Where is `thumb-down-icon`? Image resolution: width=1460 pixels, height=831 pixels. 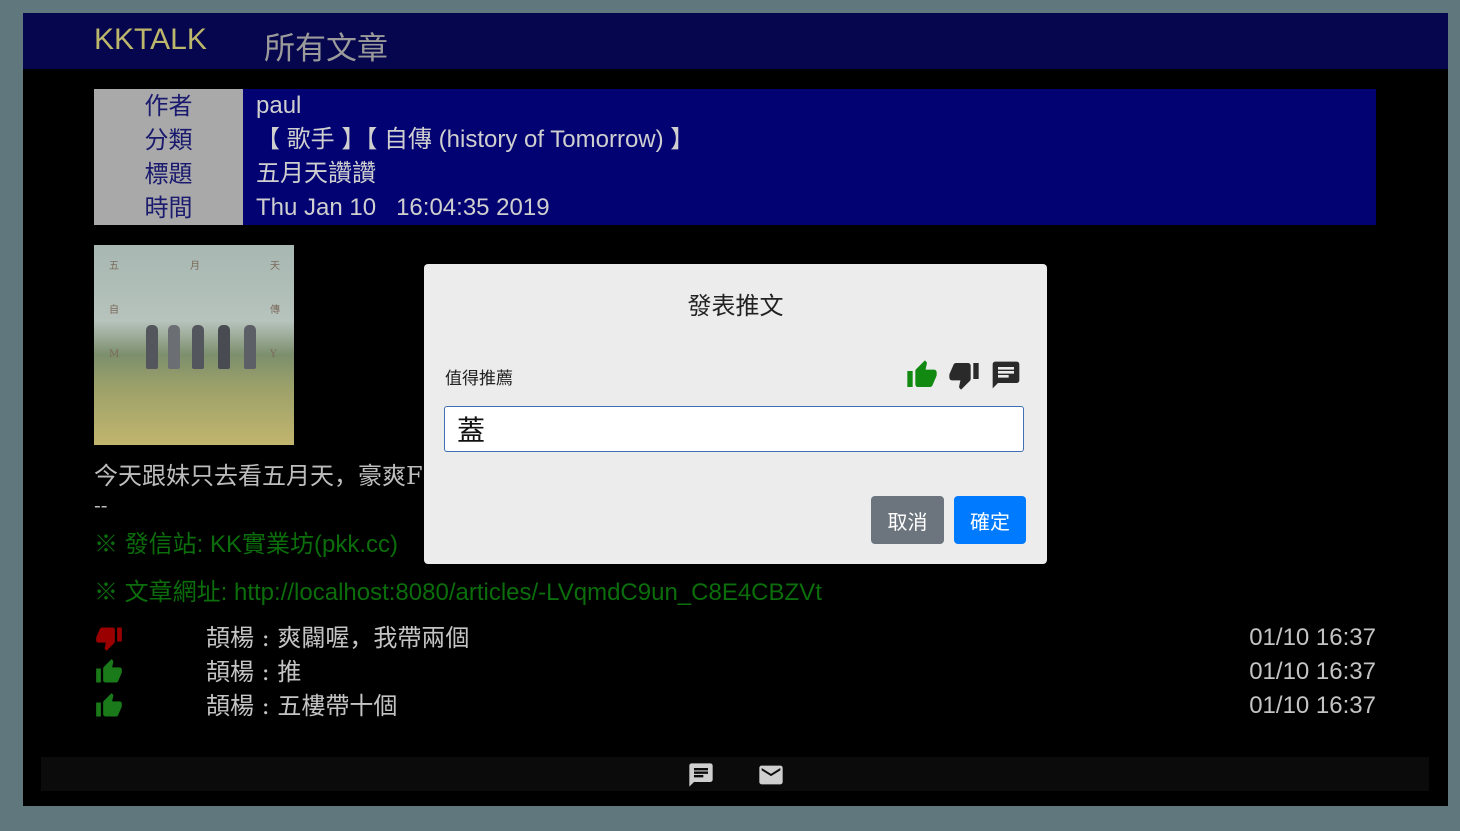 thumb-down-icon is located at coordinates (964, 375).